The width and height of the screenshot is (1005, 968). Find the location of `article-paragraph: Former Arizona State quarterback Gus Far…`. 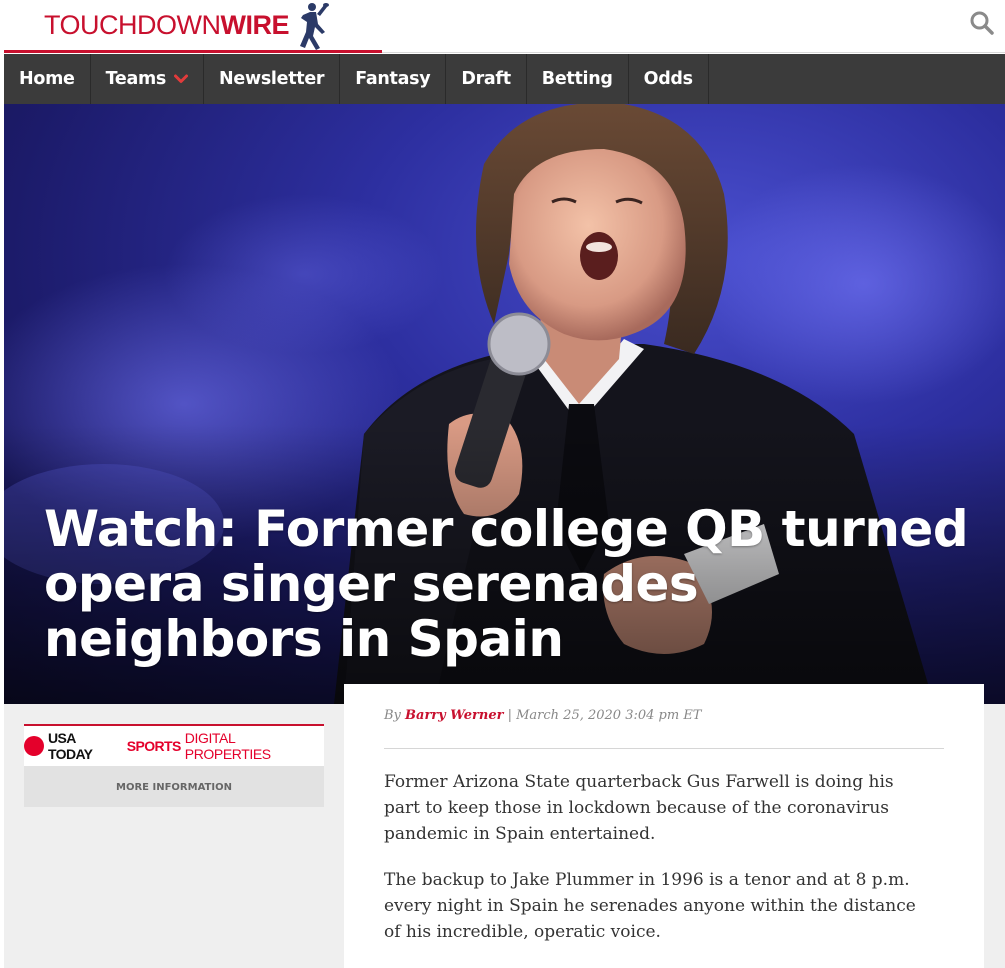

article-paragraph: Former Arizona State quarterback Gus Far… is located at coordinates (639, 808).